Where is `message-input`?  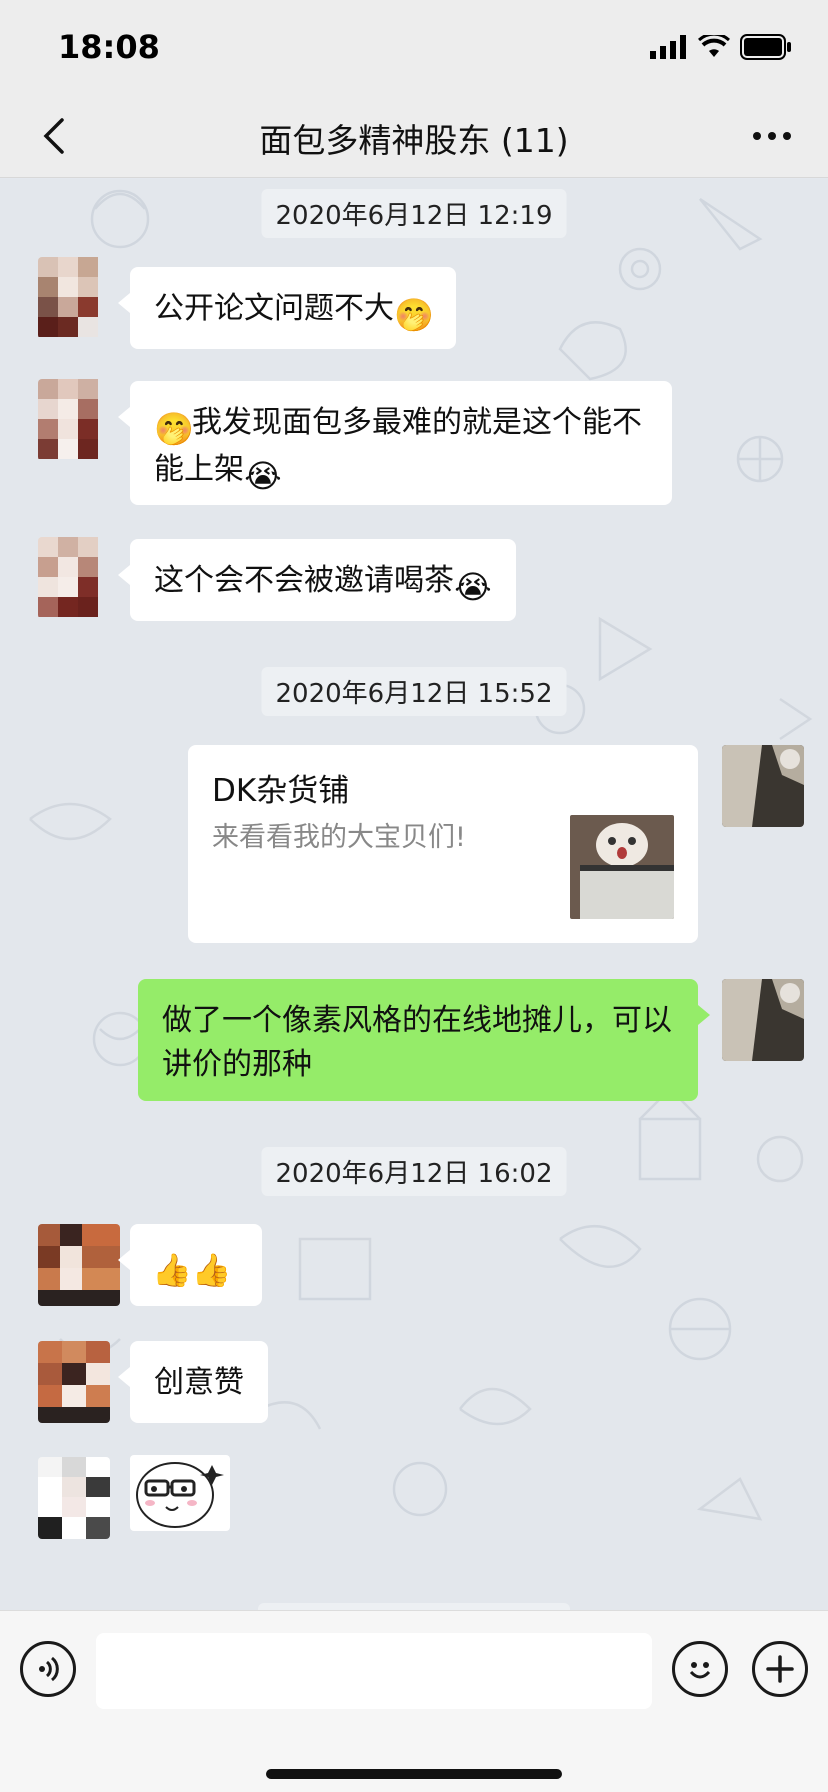 message-input is located at coordinates (374, 1671).